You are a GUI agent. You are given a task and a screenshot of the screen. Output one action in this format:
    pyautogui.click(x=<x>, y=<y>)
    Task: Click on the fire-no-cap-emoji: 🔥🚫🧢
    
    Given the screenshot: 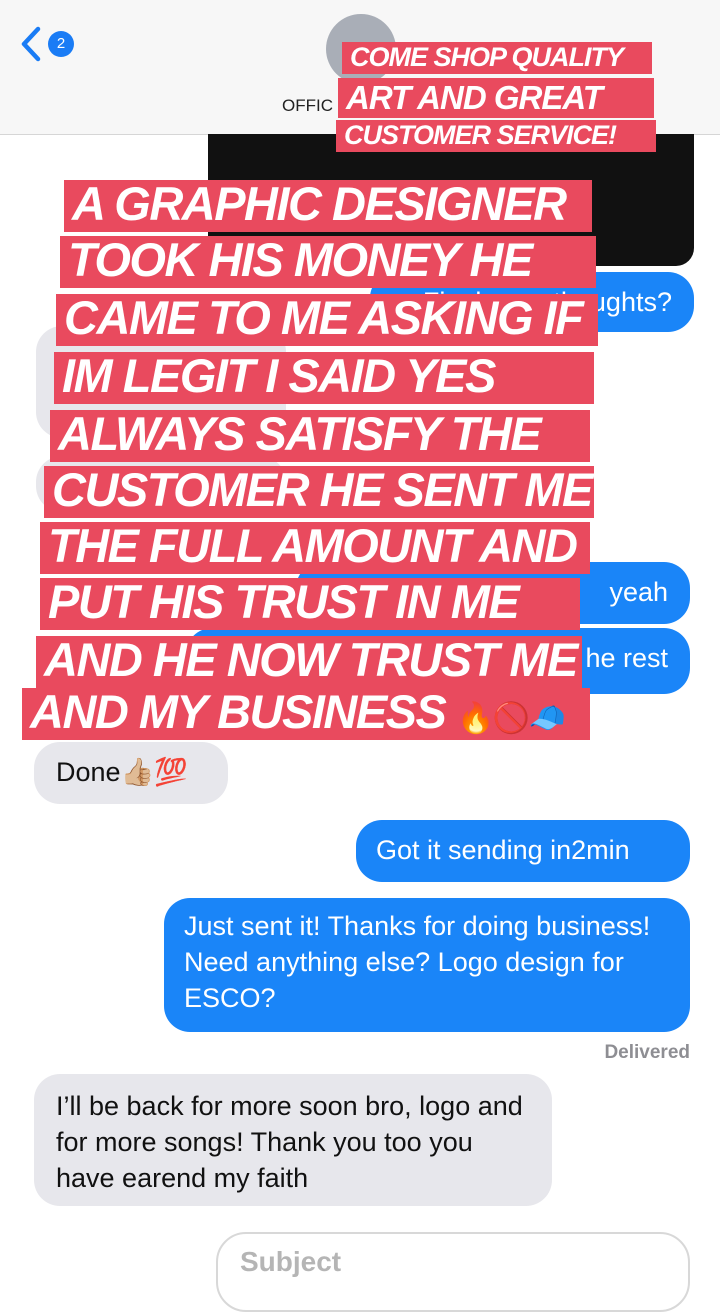 What is the action you would take?
    pyautogui.click(x=511, y=718)
    